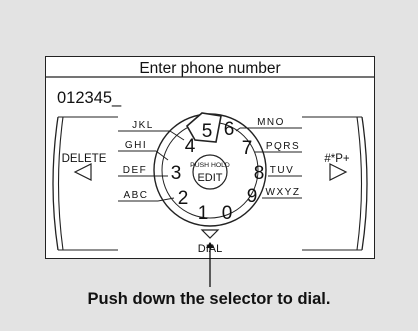 The width and height of the screenshot is (418, 331). What do you see at coordinates (135, 170) in the screenshot?
I see `letters-def: DEF` at bounding box center [135, 170].